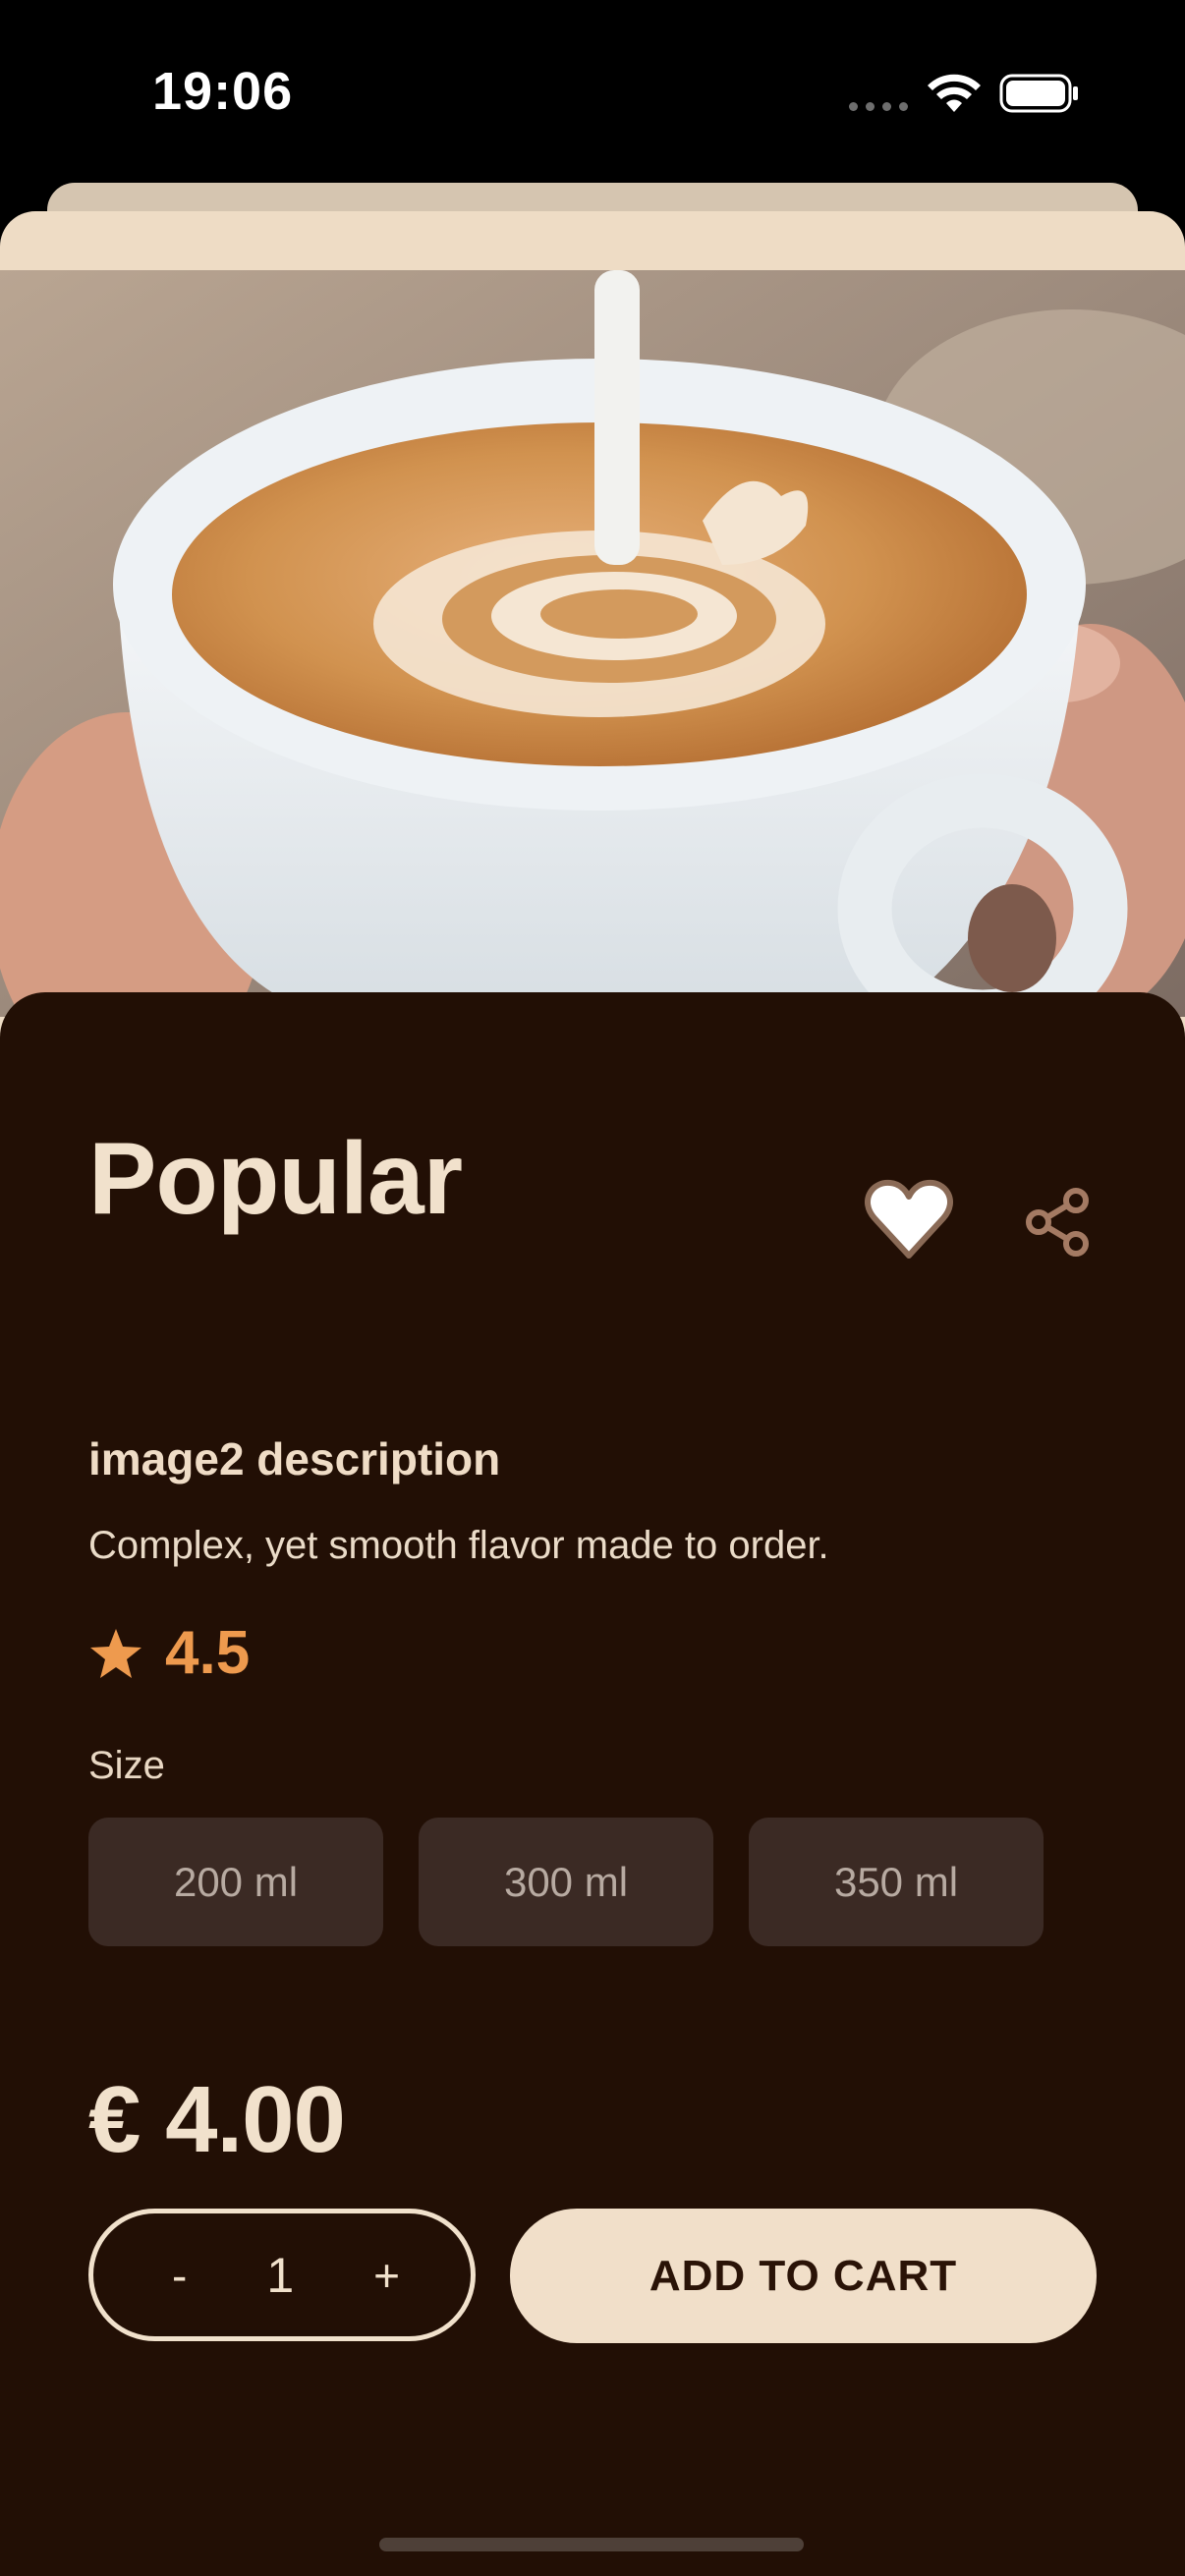 The image size is (1185, 2576). What do you see at coordinates (592, 2544) in the screenshot?
I see `home-indicator` at bounding box center [592, 2544].